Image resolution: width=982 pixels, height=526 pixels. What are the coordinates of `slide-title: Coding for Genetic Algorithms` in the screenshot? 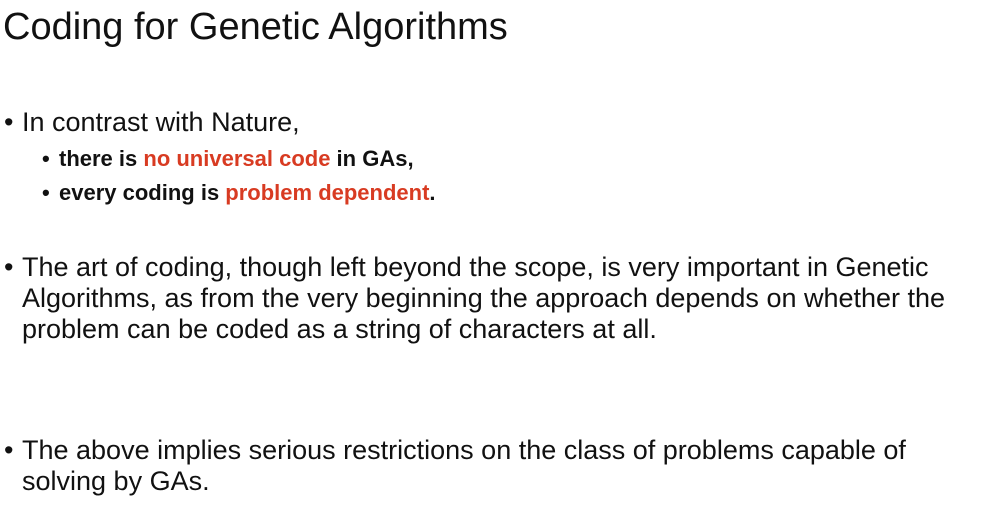 It's located at (255, 27).